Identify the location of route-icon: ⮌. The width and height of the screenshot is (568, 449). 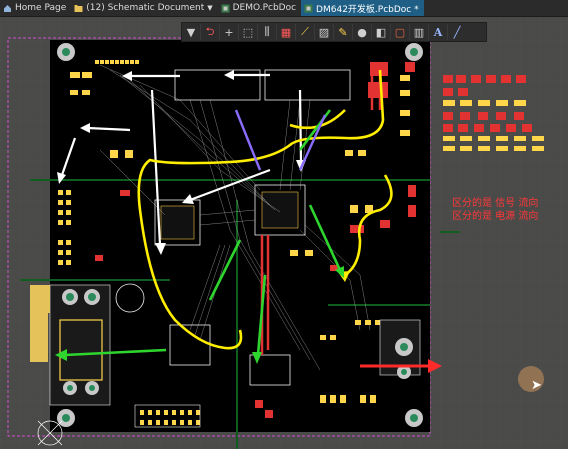
(210, 32).